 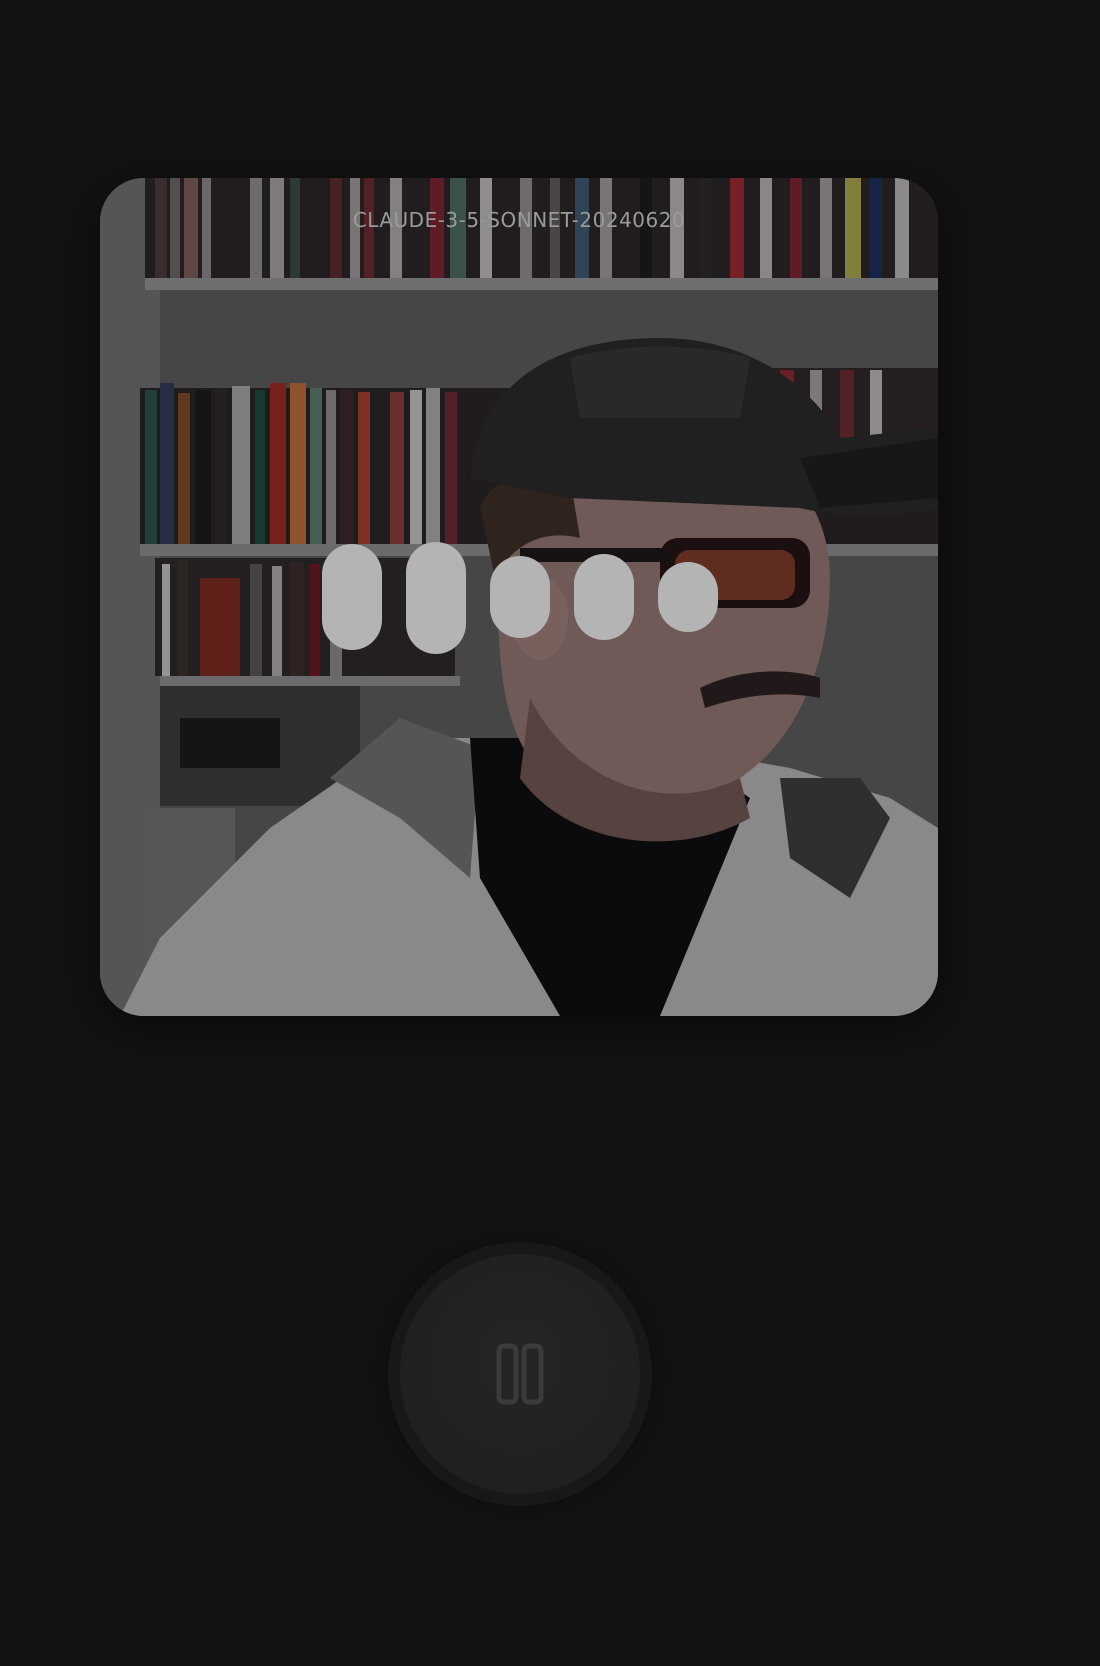 I want to click on voice-activity-indicator, so click(x=520, y=598).